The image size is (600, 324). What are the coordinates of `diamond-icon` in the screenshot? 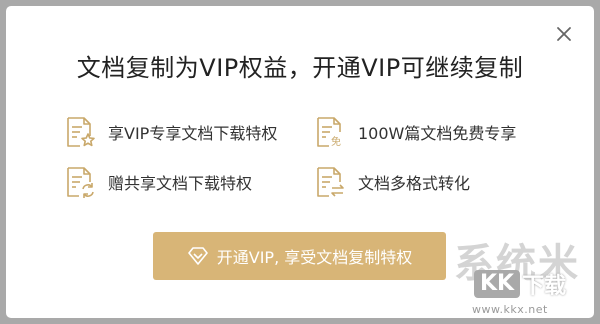 It's located at (198, 256).